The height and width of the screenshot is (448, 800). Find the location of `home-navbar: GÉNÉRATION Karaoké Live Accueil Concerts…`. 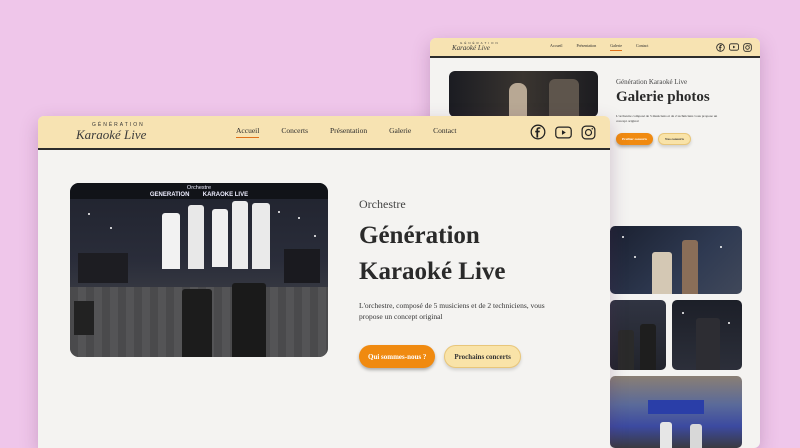

home-navbar: GÉNÉRATION Karaoké Live Accueil Concerts… is located at coordinates (324, 133).